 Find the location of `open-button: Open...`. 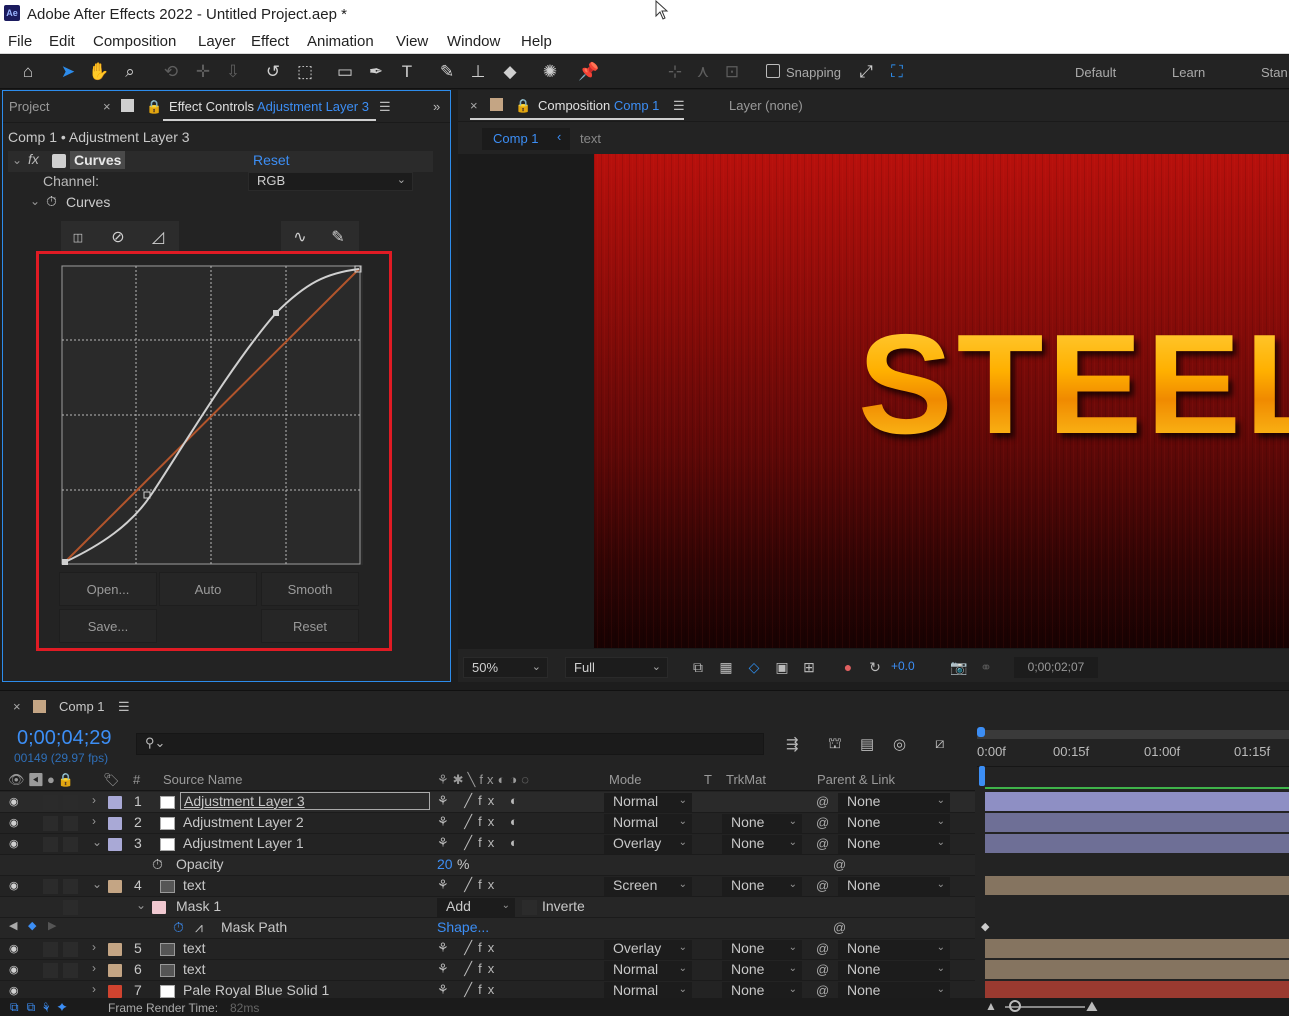

open-button: Open... is located at coordinates (108, 589).